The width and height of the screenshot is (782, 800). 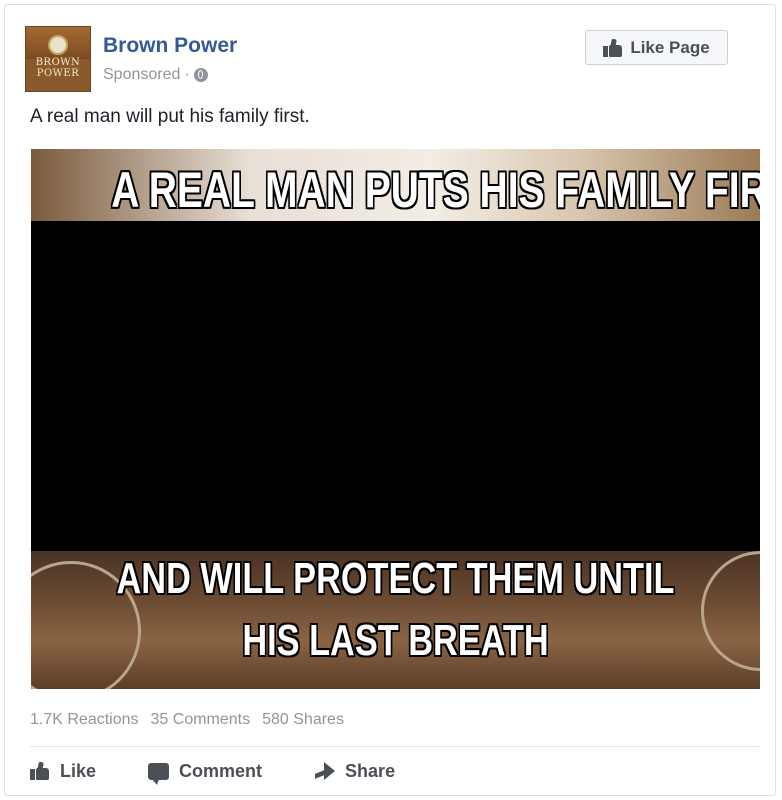 What do you see at coordinates (58, 68) in the screenshot?
I see `avatar-logo-text: BROWN POWER` at bounding box center [58, 68].